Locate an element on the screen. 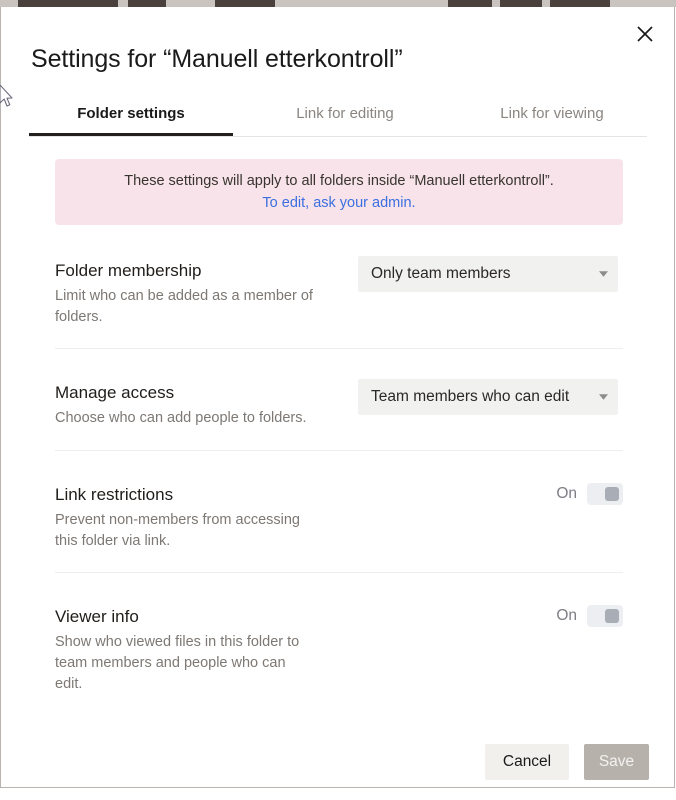  setting-description: Choose who can add people to folders. is located at coordinates (181, 418).